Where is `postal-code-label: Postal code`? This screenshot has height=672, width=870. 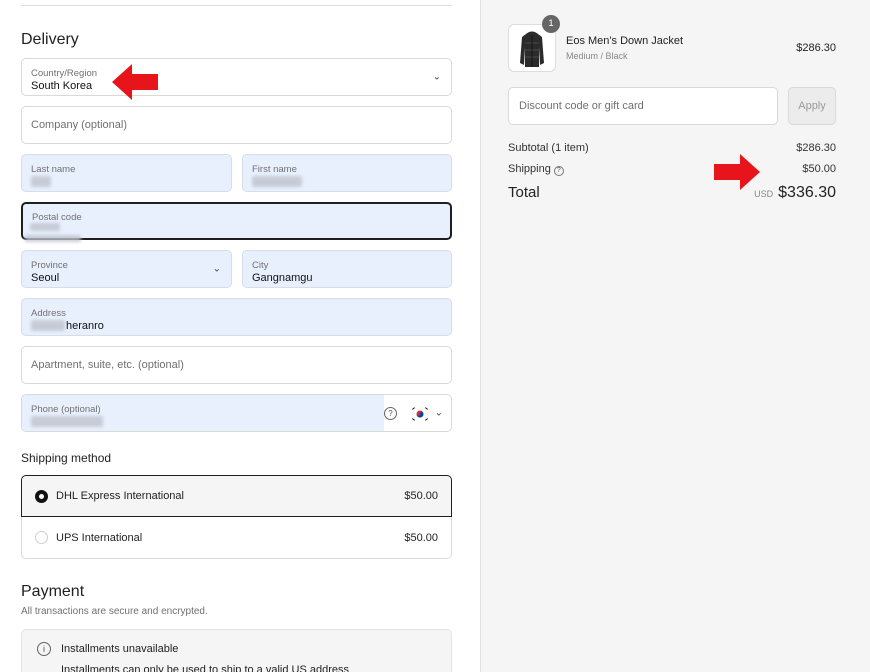 postal-code-label: Postal code is located at coordinates (57, 217).